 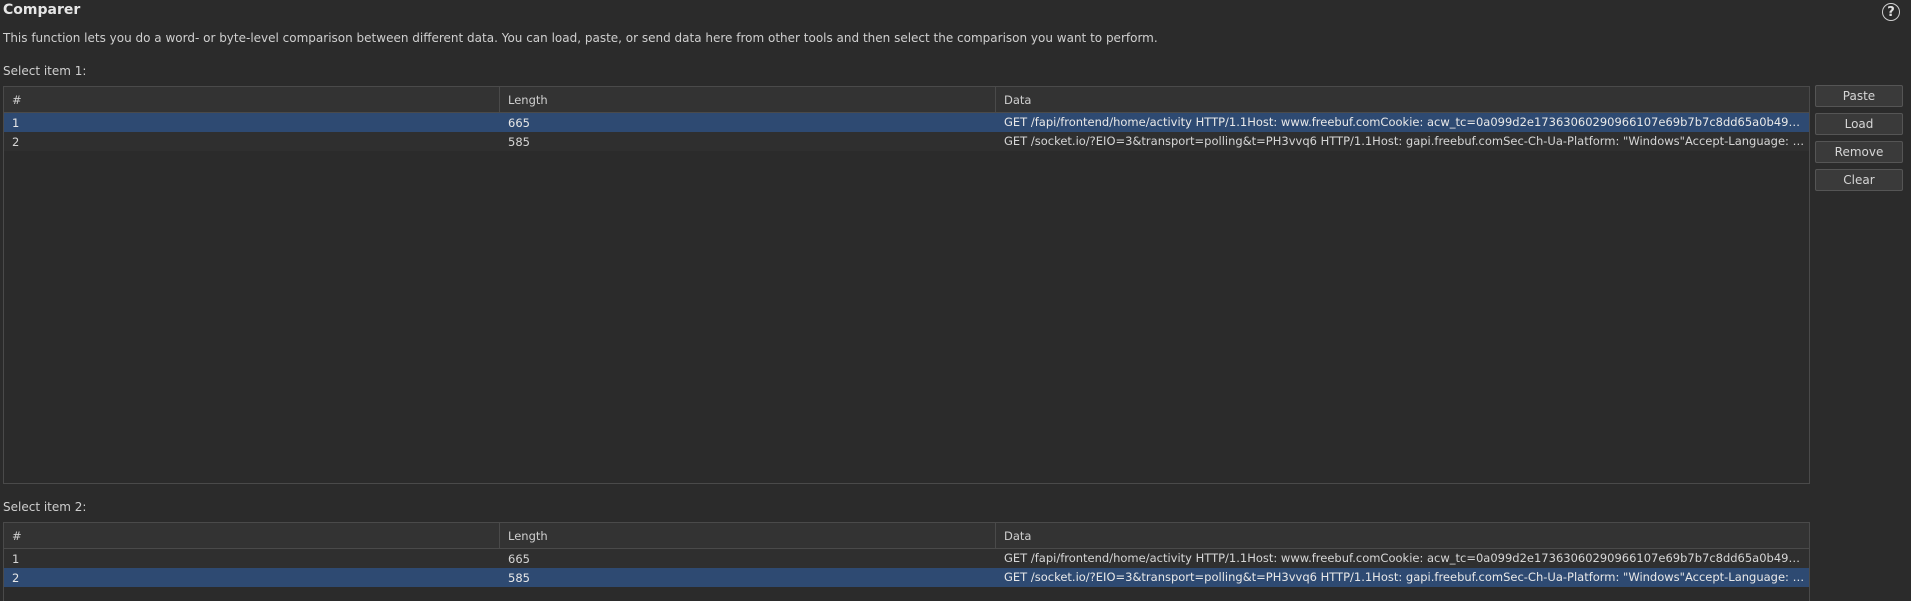 What do you see at coordinates (1891, 12) in the screenshot?
I see `help-icon: ?` at bounding box center [1891, 12].